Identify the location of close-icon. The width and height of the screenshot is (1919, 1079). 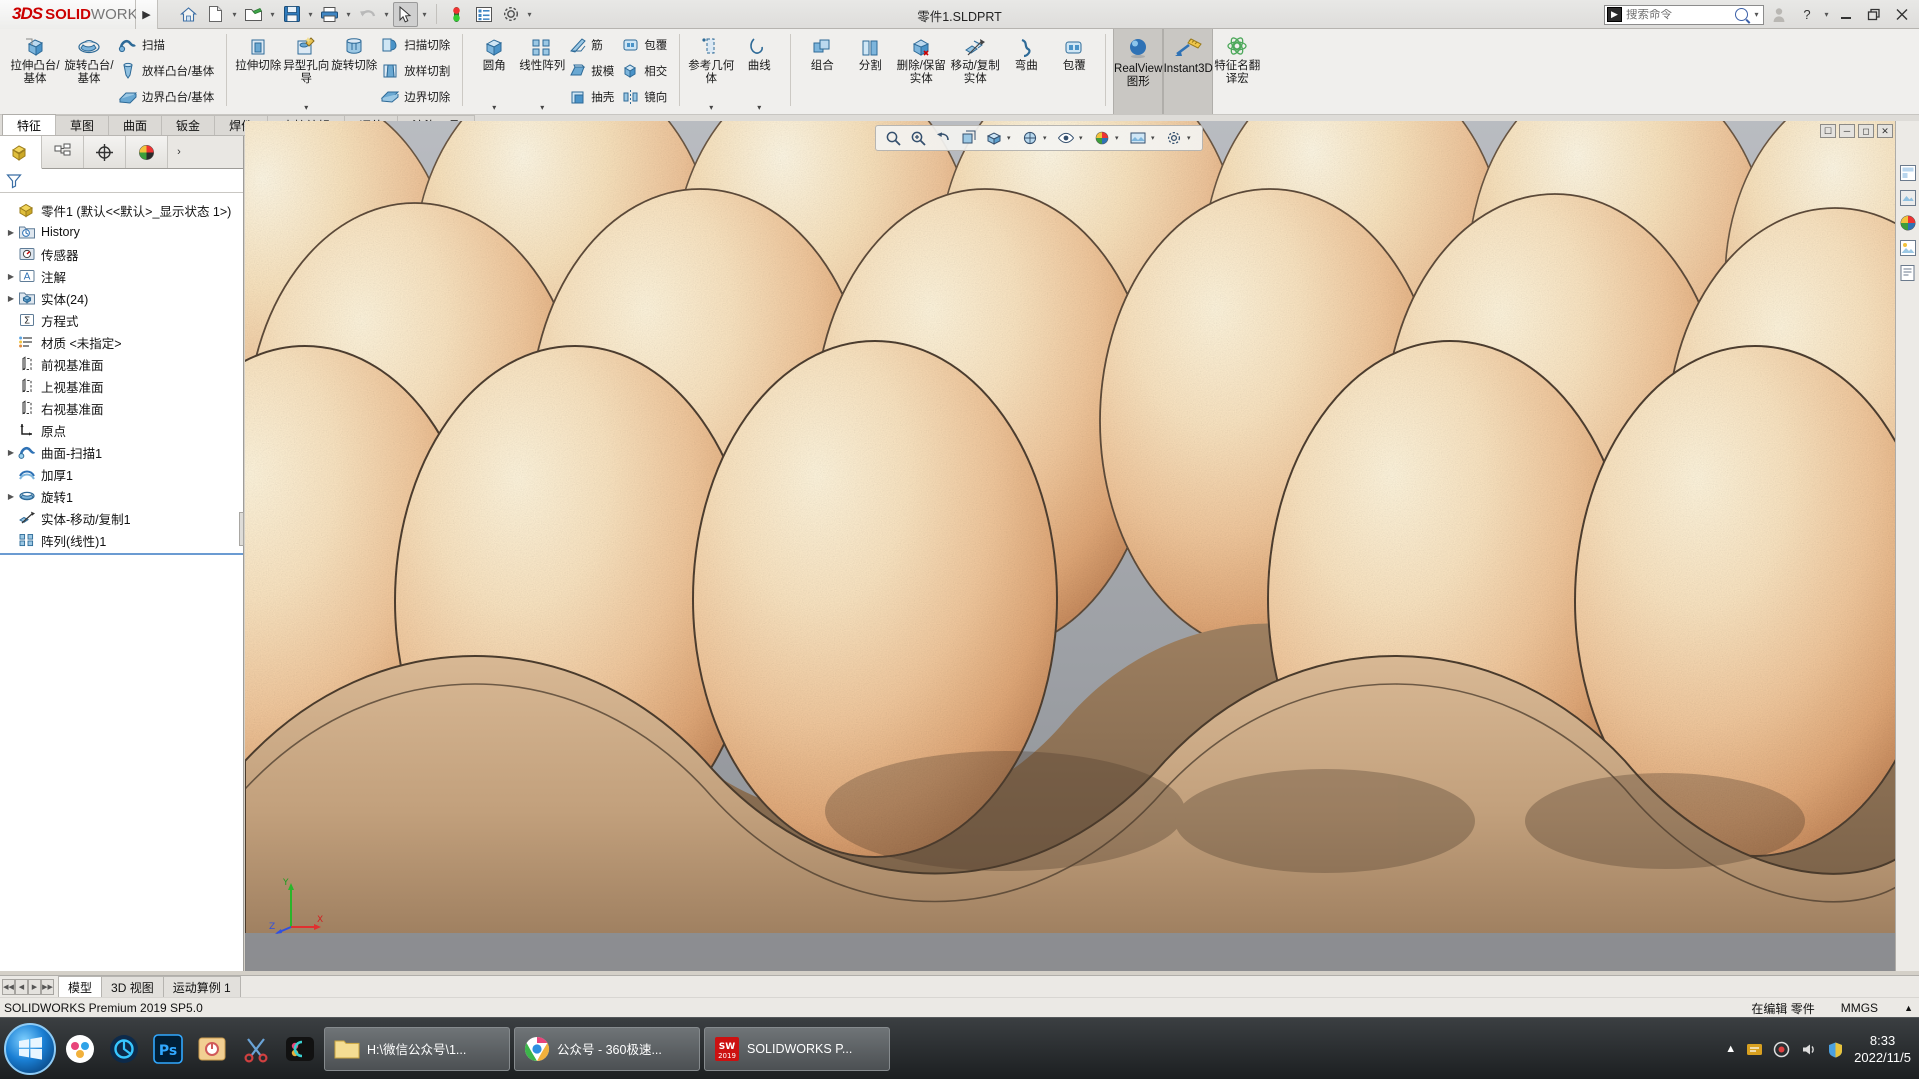
(1902, 14).